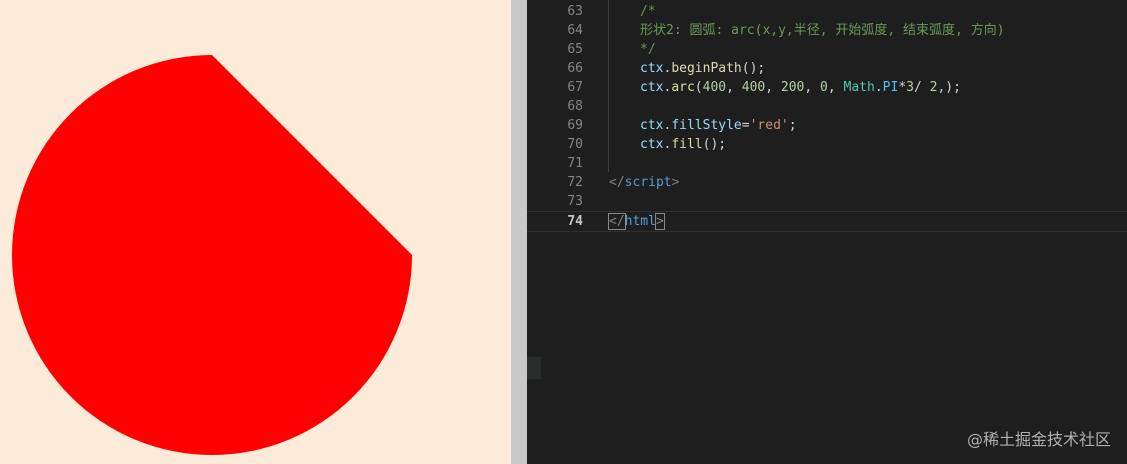 This screenshot has height=464, width=1127. I want to click on pane-splitter, so click(519, 232).